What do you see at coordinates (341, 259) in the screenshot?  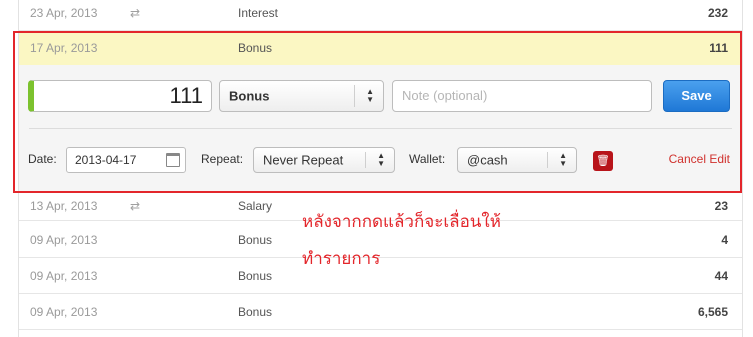 I see `annotation-text-line2: ทำรายการ` at bounding box center [341, 259].